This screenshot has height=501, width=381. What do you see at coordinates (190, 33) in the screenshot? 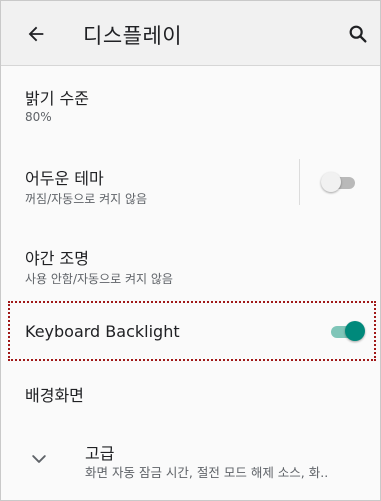
I see `app-bar: 디스플레이` at bounding box center [190, 33].